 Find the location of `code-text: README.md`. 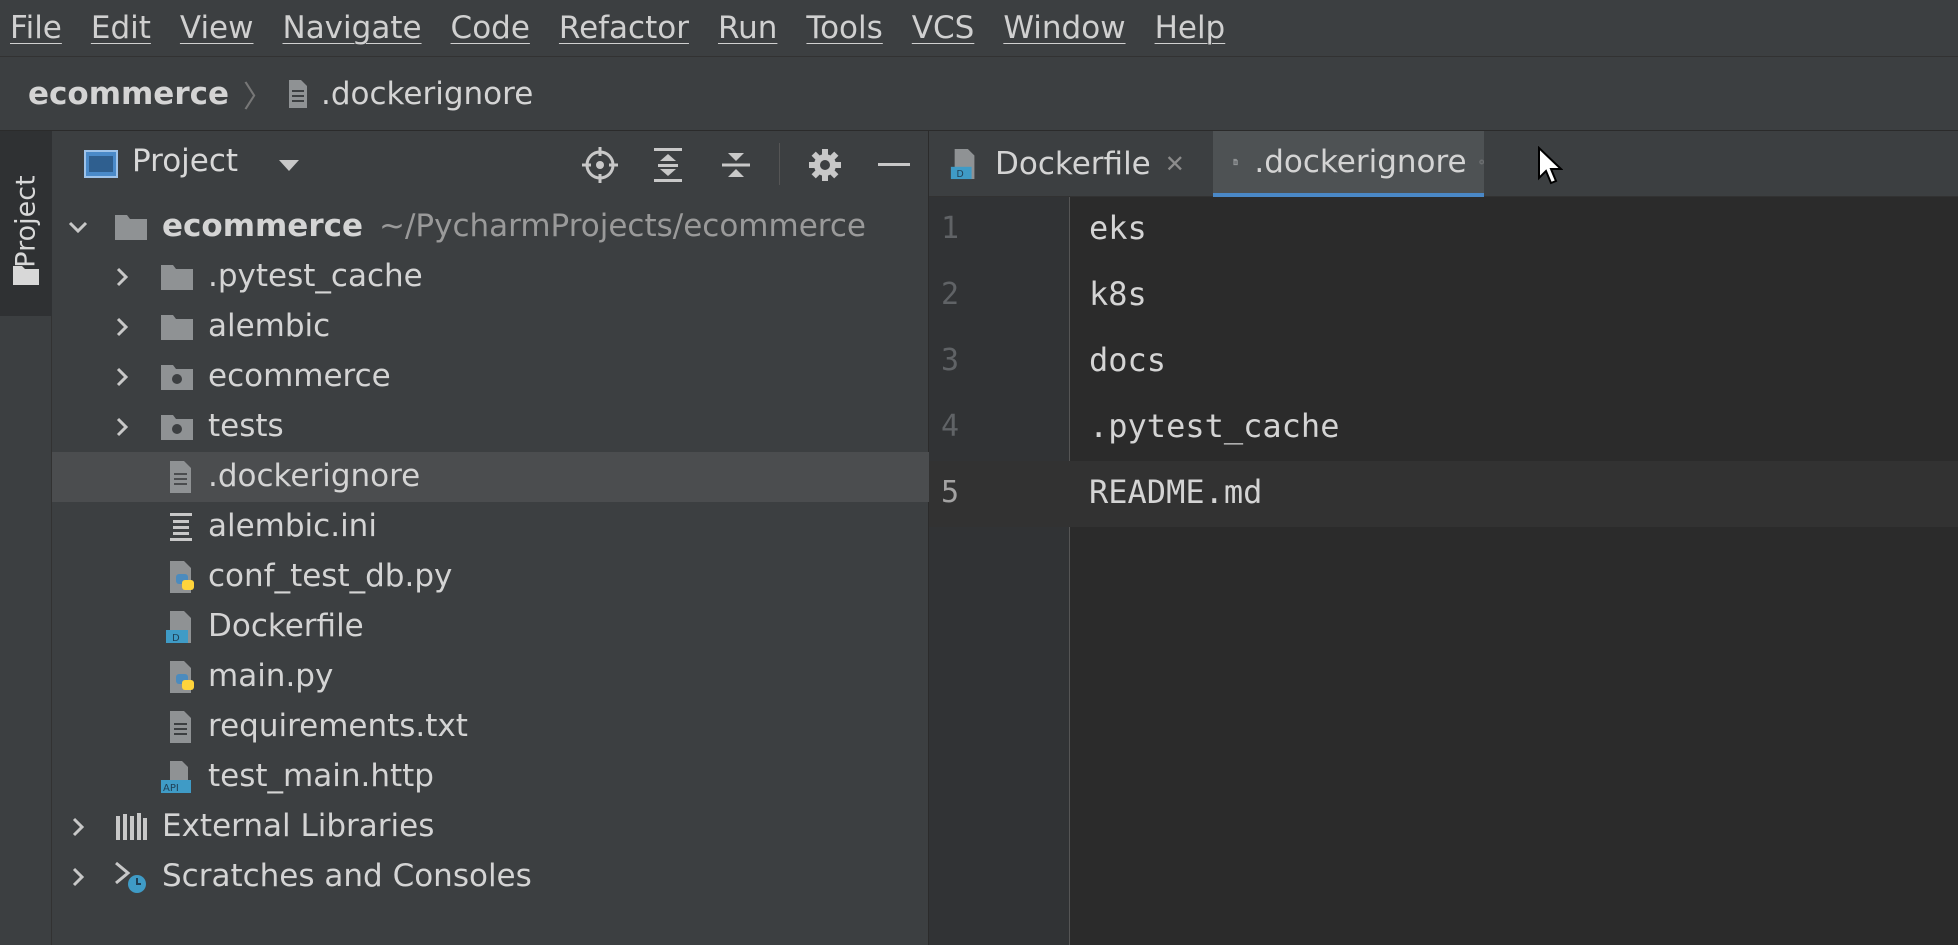

code-text: README.md is located at coordinates (1175, 492).